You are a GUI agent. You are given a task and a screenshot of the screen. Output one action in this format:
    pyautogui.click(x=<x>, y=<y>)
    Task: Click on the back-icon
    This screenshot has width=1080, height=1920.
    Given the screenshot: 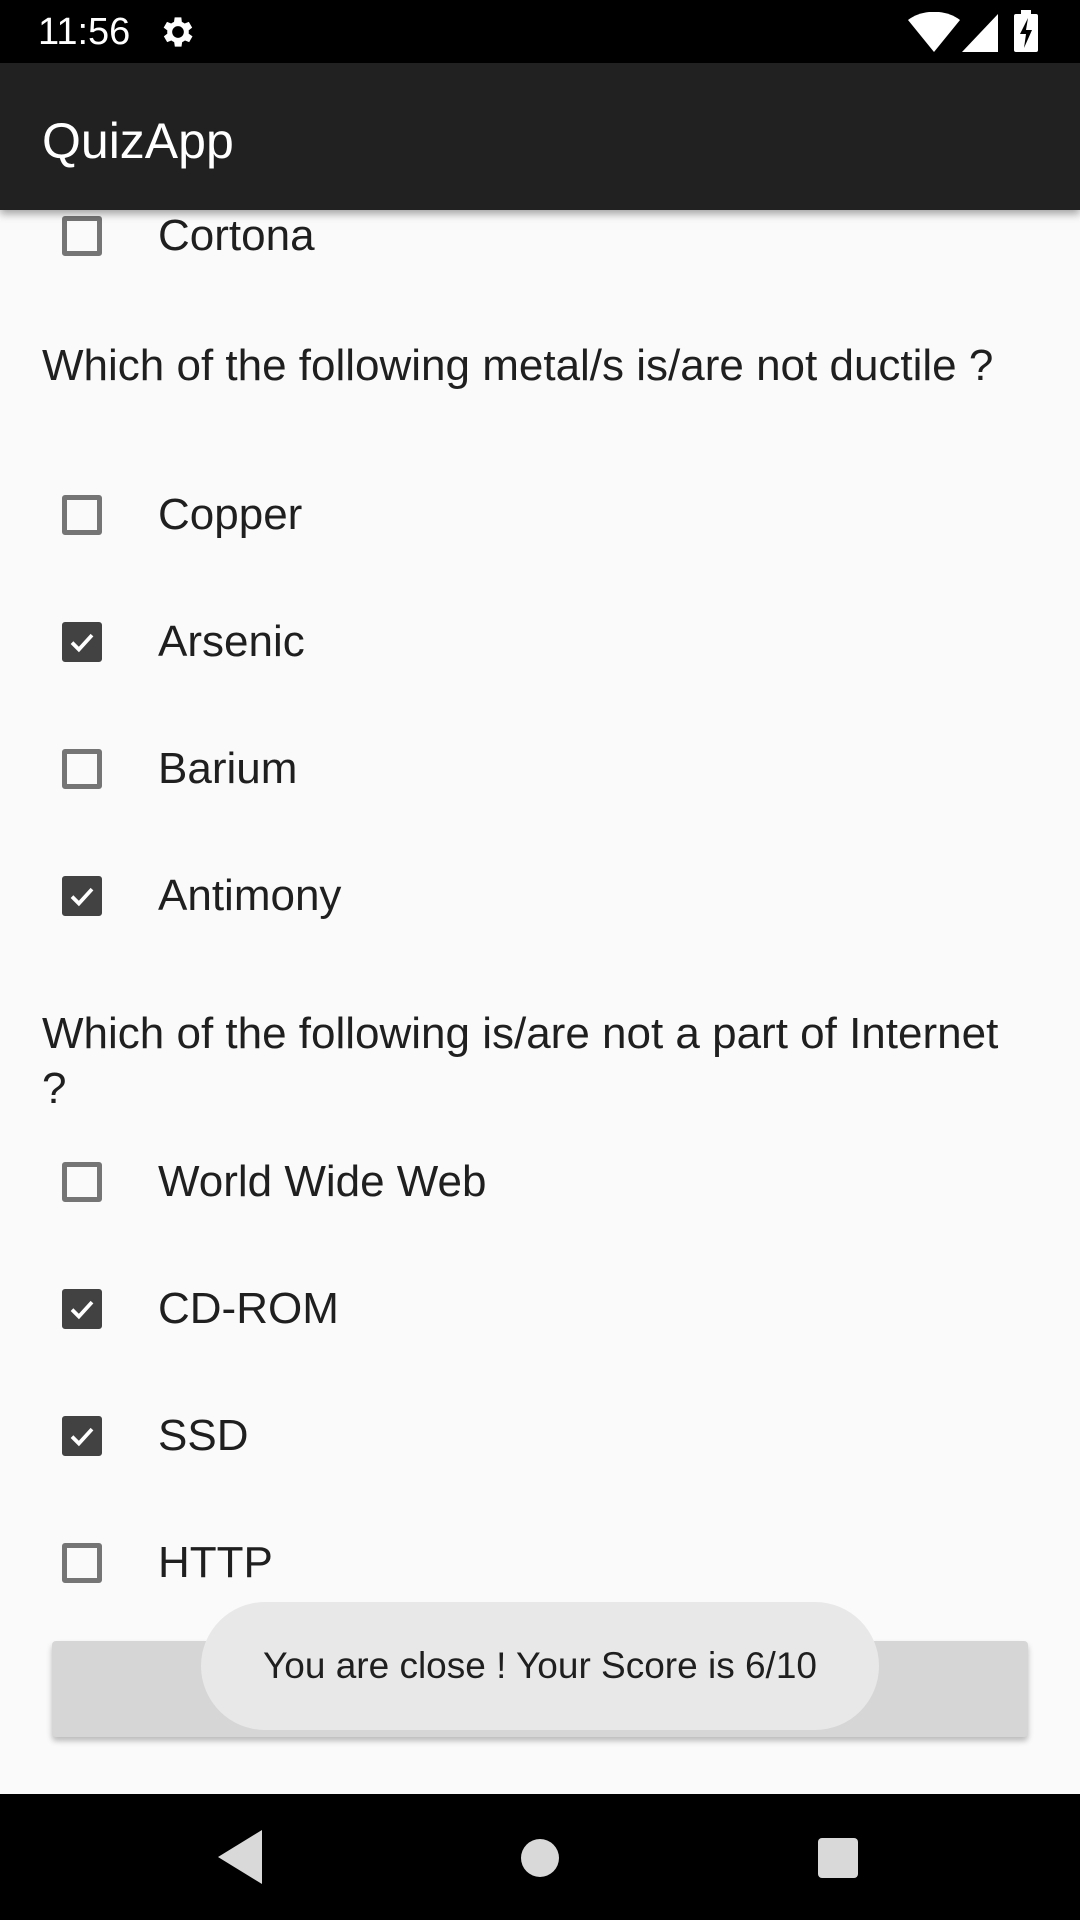 What is the action you would take?
    pyautogui.click(x=240, y=1857)
    